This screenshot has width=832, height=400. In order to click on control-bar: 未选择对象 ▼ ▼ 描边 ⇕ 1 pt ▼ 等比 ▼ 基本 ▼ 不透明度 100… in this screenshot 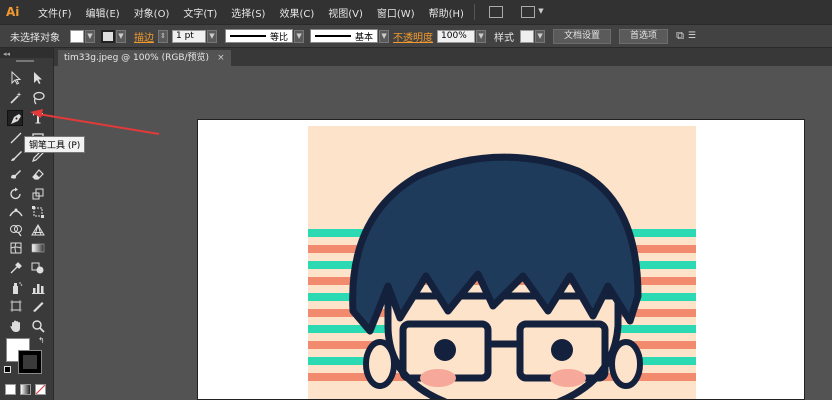, I will do `click(416, 36)`.